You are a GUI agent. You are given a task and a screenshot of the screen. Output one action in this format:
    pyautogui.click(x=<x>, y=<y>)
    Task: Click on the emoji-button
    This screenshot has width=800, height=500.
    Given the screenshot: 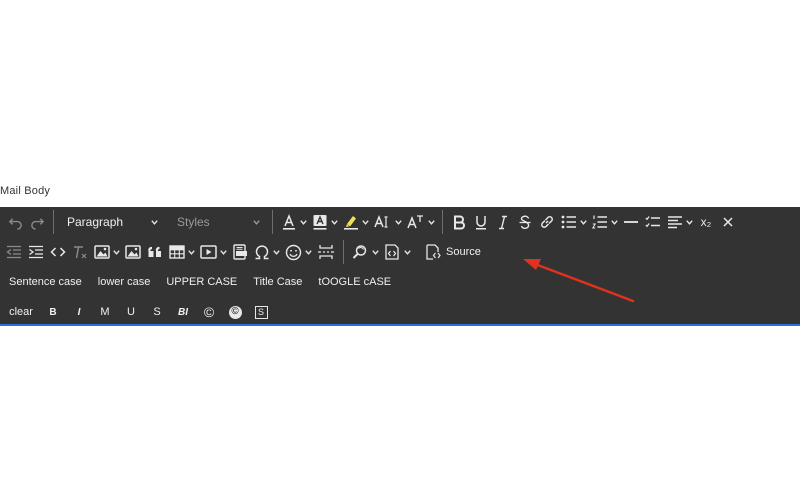 What is the action you would take?
    pyautogui.click(x=293, y=252)
    